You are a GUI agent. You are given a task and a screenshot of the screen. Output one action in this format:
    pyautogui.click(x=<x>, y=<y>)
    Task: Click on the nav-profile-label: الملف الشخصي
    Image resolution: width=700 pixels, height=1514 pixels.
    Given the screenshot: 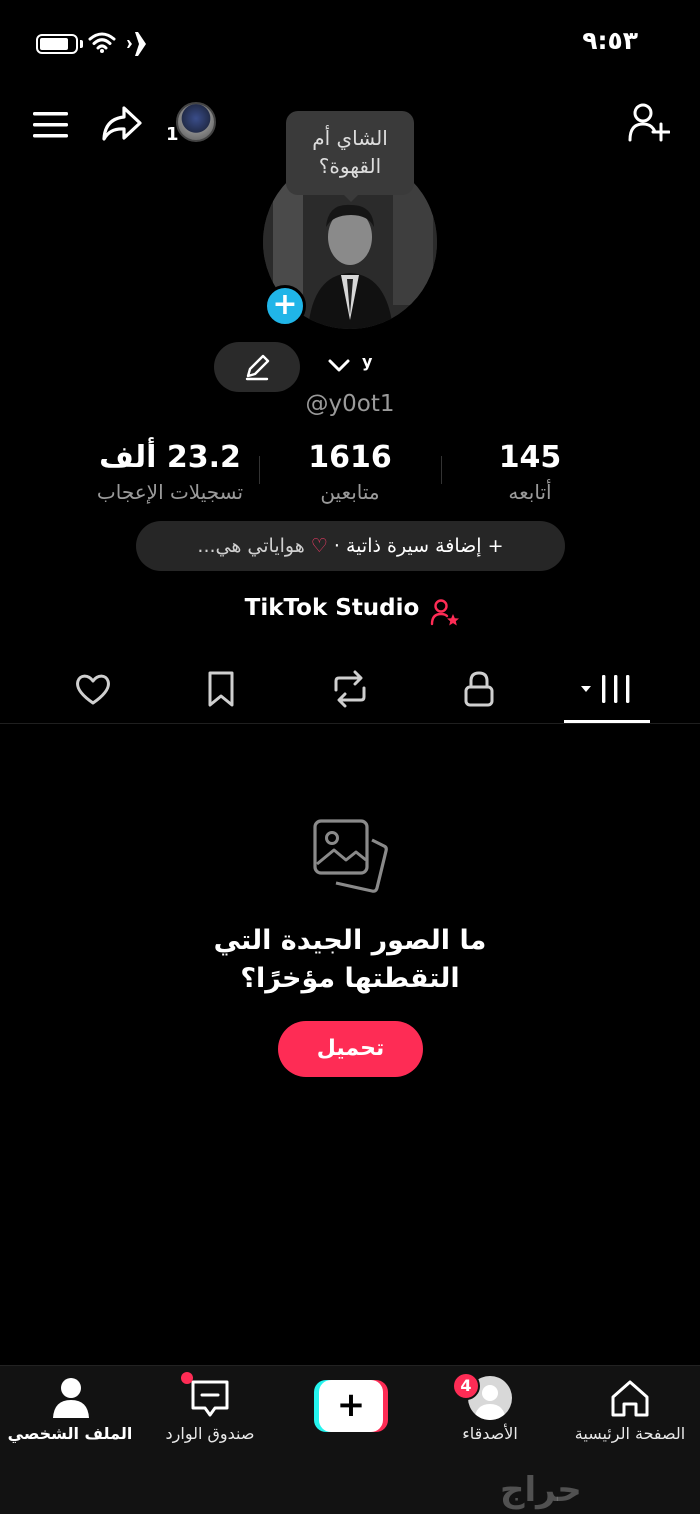 What is the action you would take?
    pyautogui.click(x=70, y=1433)
    